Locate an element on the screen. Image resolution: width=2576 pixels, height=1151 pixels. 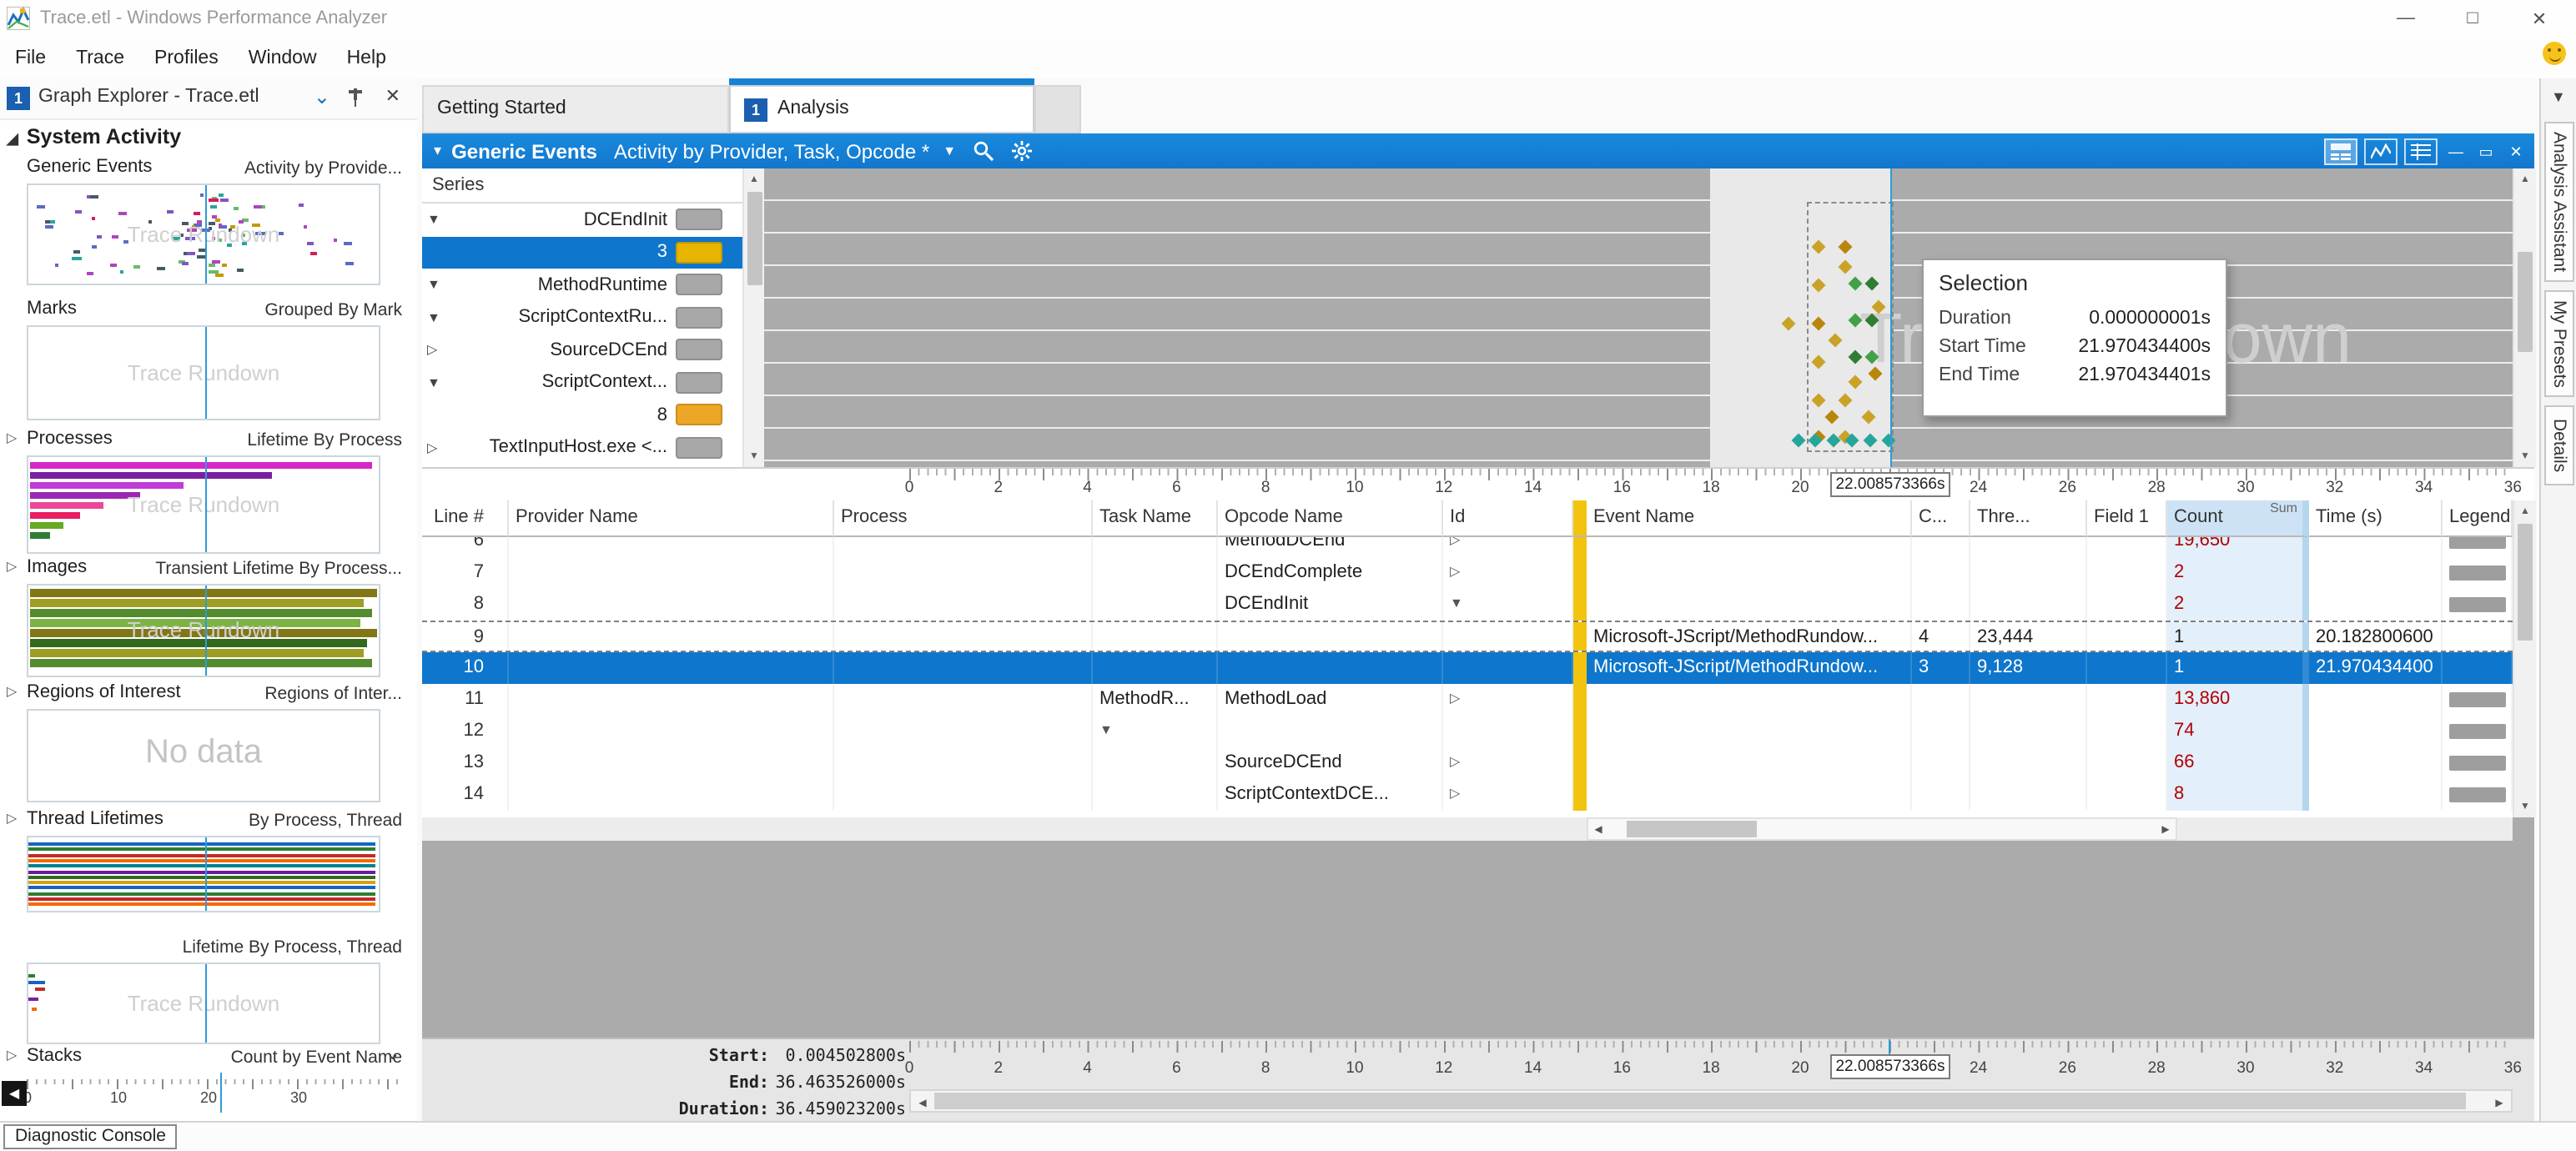
series-row-dcendinit: ▼ DCEndInit is located at coordinates (582, 220).